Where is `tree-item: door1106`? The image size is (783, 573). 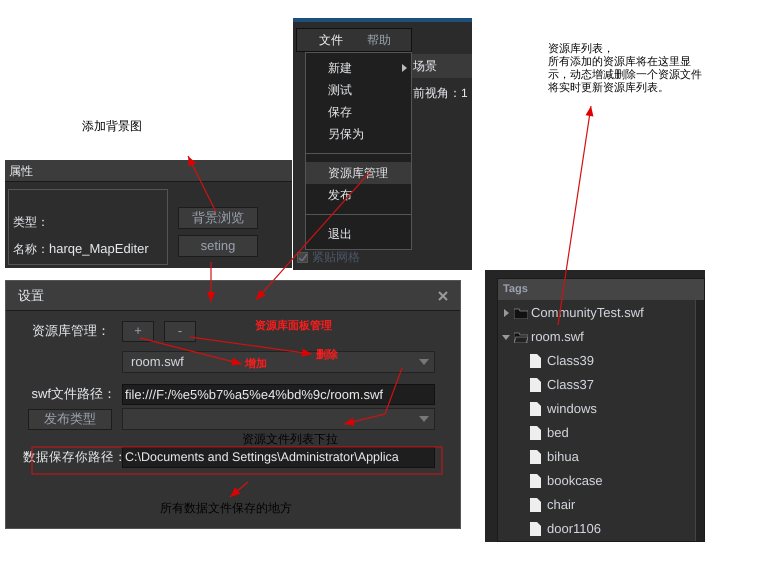
tree-item: door1106 is located at coordinates (596, 529).